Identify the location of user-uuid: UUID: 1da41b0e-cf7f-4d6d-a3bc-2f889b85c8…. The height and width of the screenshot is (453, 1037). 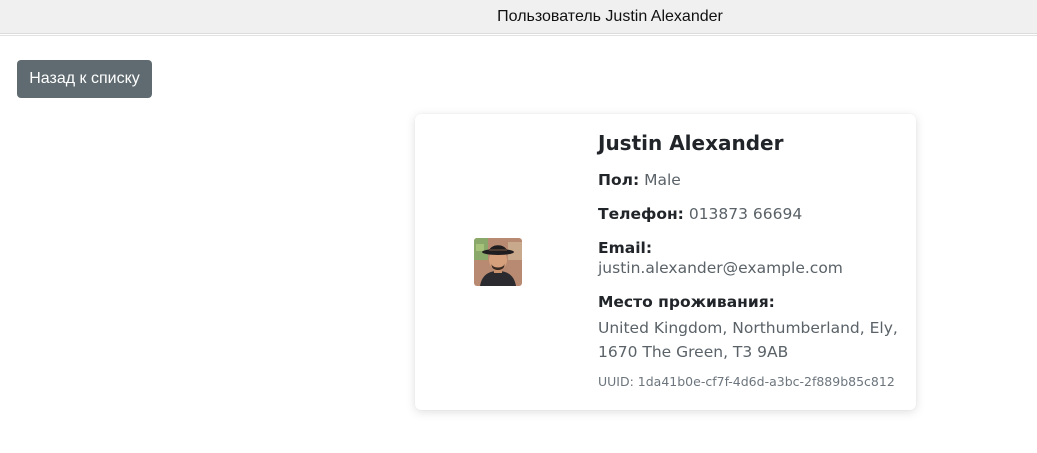
(746, 381).